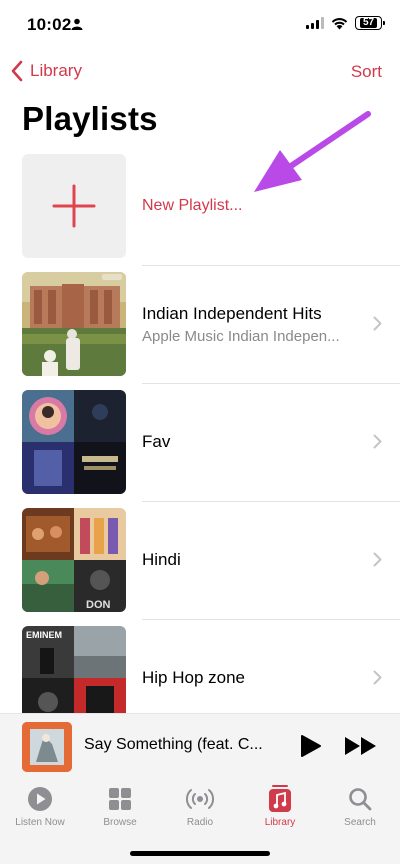 Image resolution: width=400 pixels, height=864 pixels. I want to click on status-bar: 10:02 57, so click(200, 25).